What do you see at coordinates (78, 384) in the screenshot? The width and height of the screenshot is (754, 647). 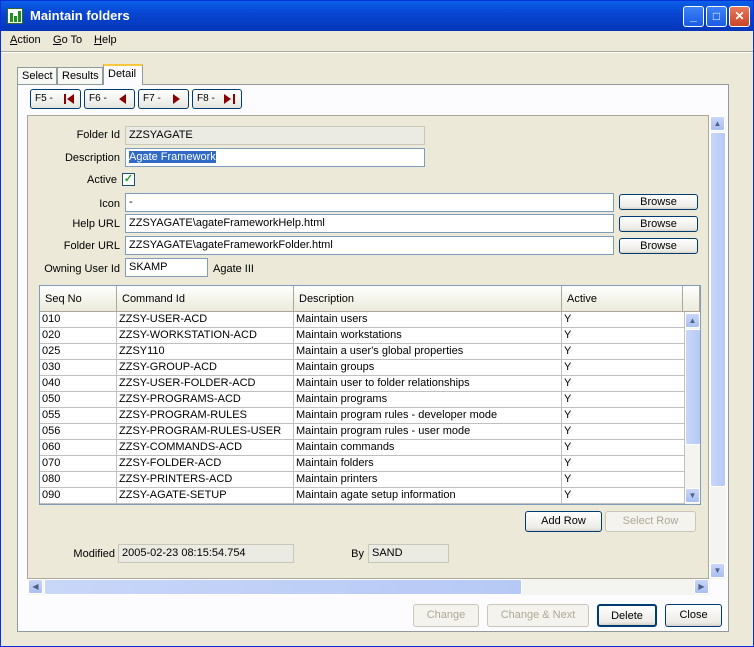 I see `table-cell: 040` at bounding box center [78, 384].